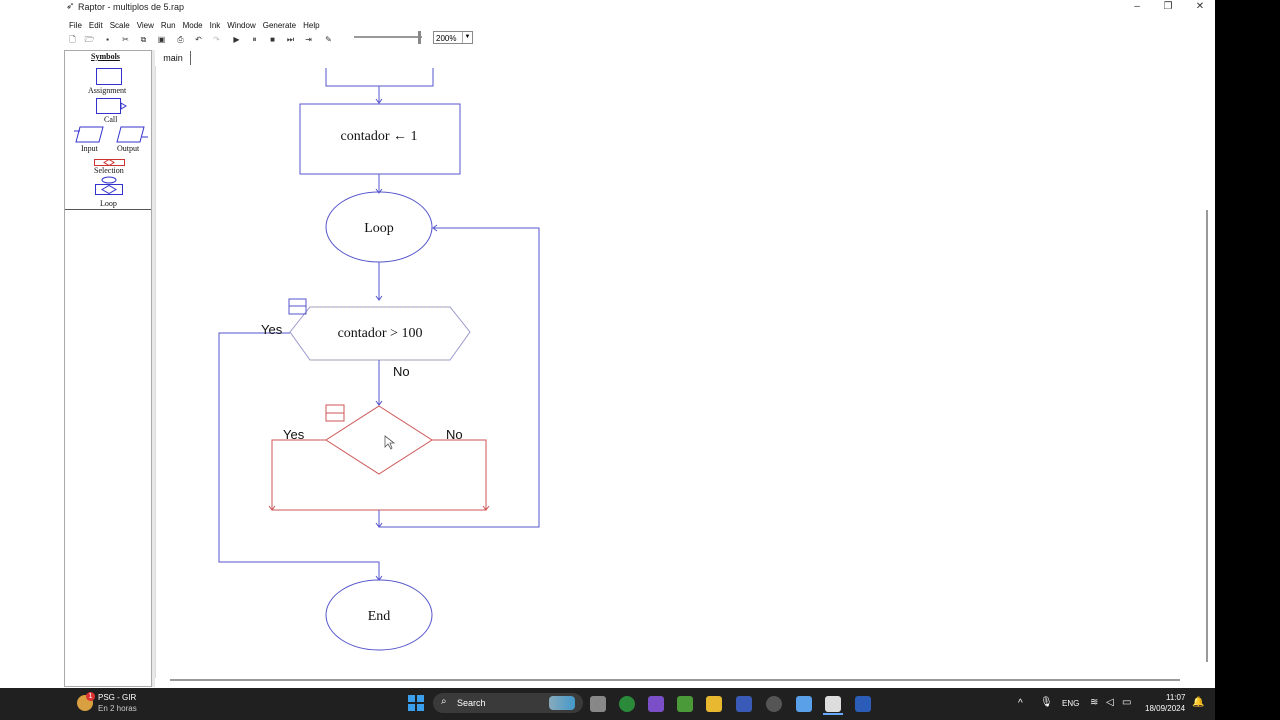 The width and height of the screenshot is (1280, 720). I want to click on loop-no-label: No, so click(401, 371).